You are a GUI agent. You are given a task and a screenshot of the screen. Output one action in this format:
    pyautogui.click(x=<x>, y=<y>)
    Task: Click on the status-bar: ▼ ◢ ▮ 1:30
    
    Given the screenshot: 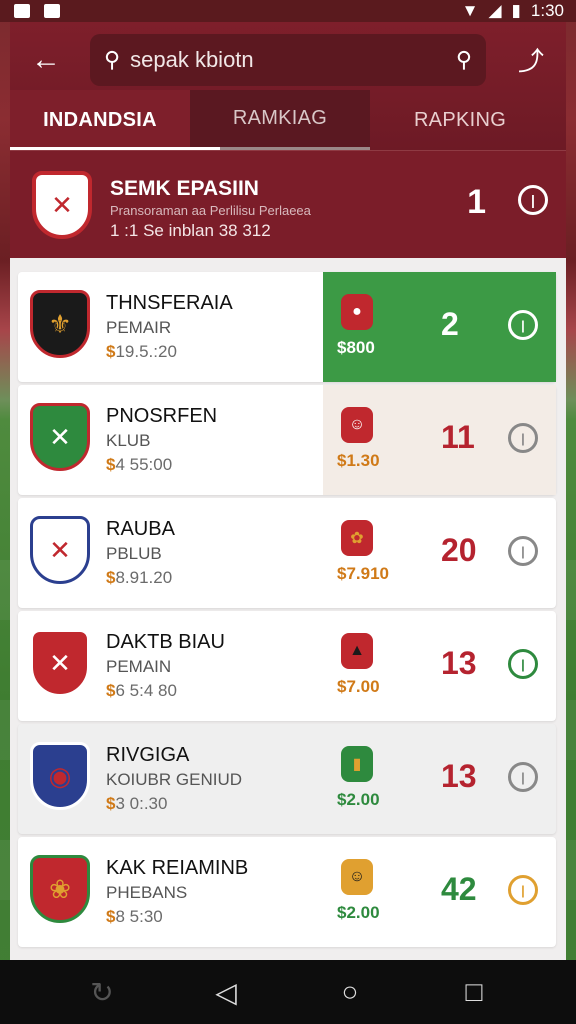 What is the action you would take?
    pyautogui.click(x=288, y=11)
    